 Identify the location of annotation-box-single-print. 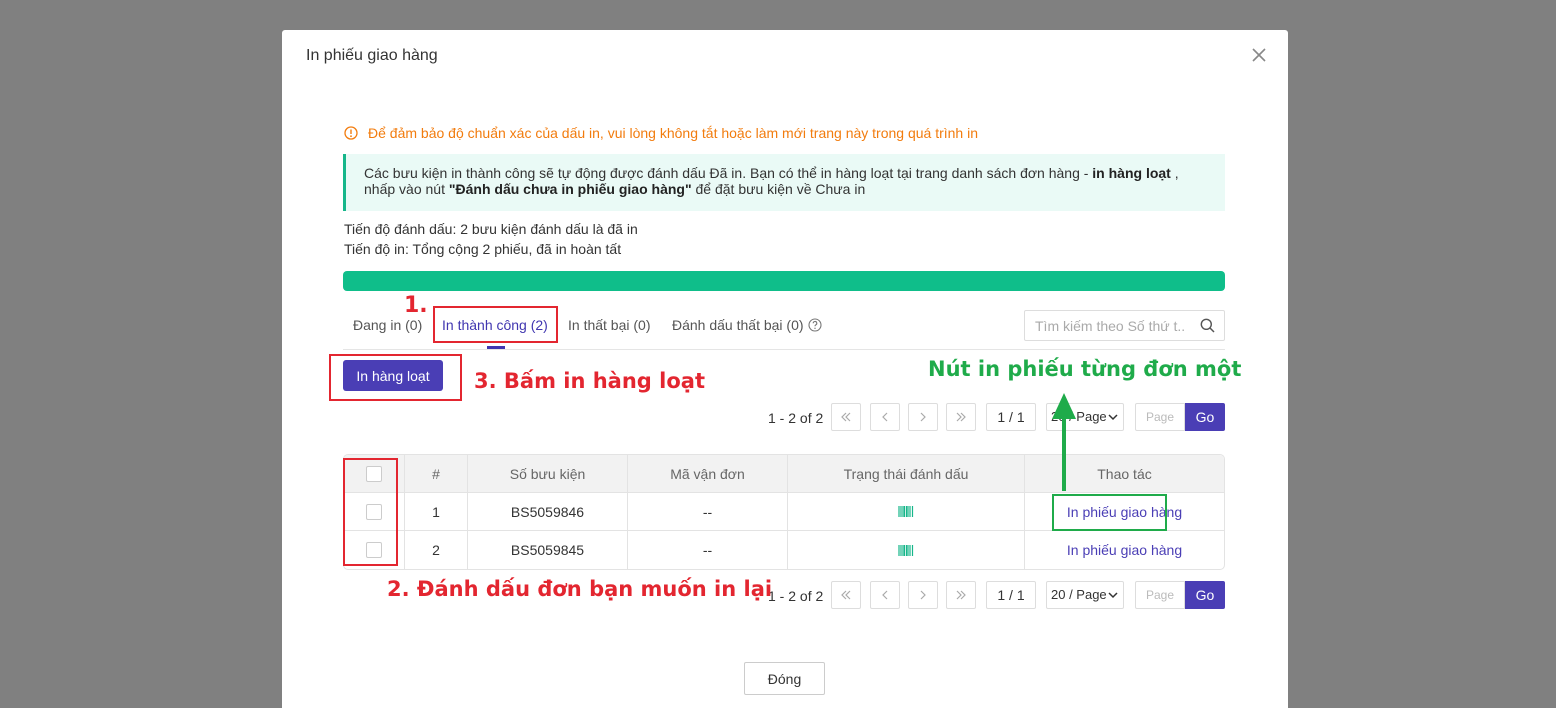
(1109, 512).